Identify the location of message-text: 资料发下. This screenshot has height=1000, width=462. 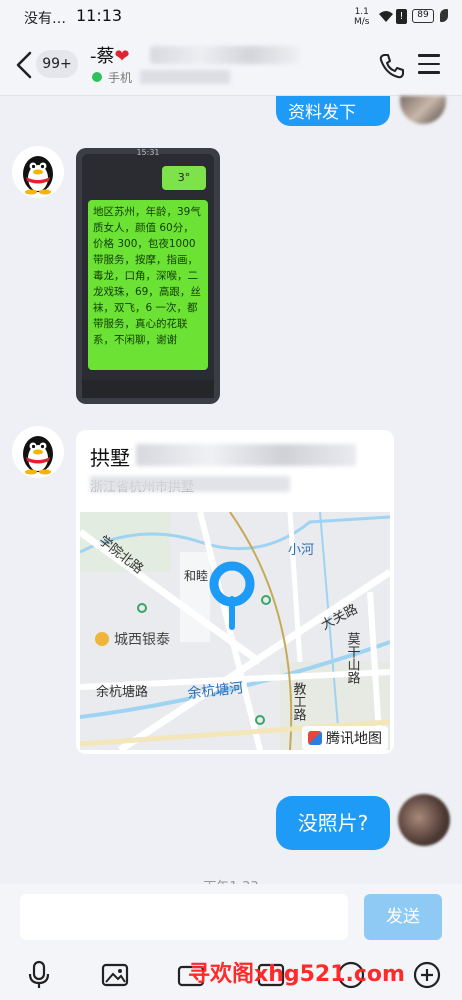
(322, 113).